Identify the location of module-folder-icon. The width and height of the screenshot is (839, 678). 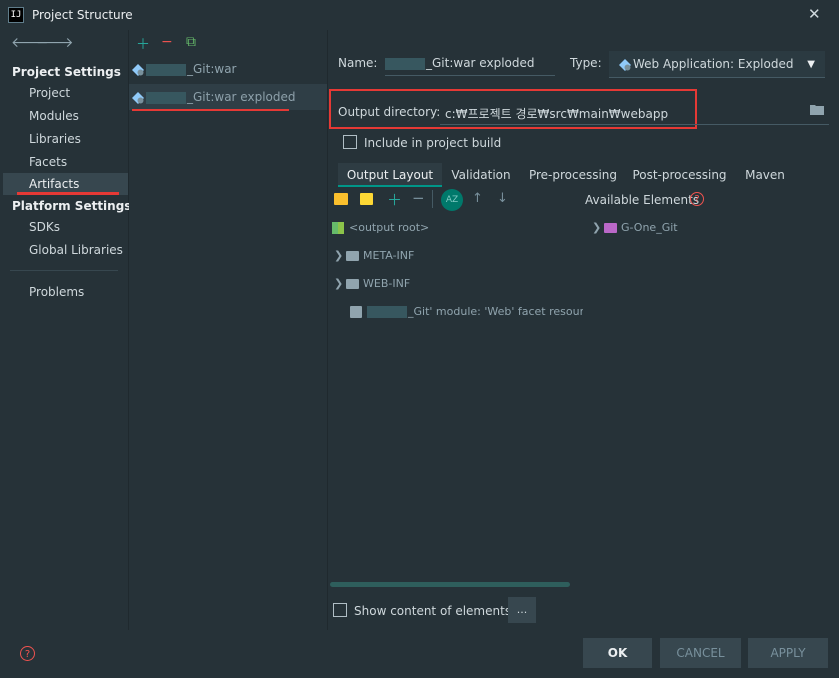
(610, 228).